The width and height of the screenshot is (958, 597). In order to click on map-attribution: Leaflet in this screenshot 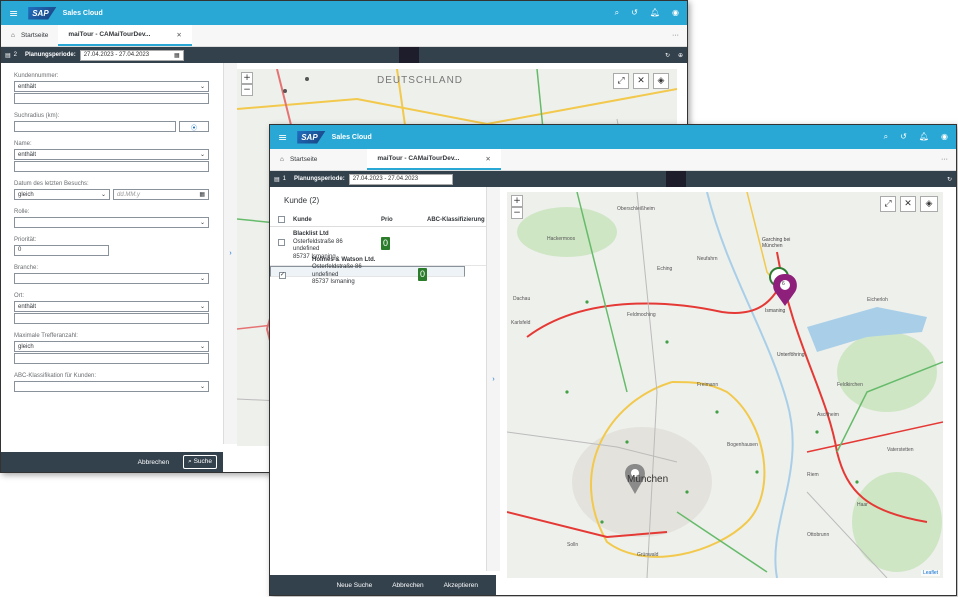, I will do `click(930, 573)`.